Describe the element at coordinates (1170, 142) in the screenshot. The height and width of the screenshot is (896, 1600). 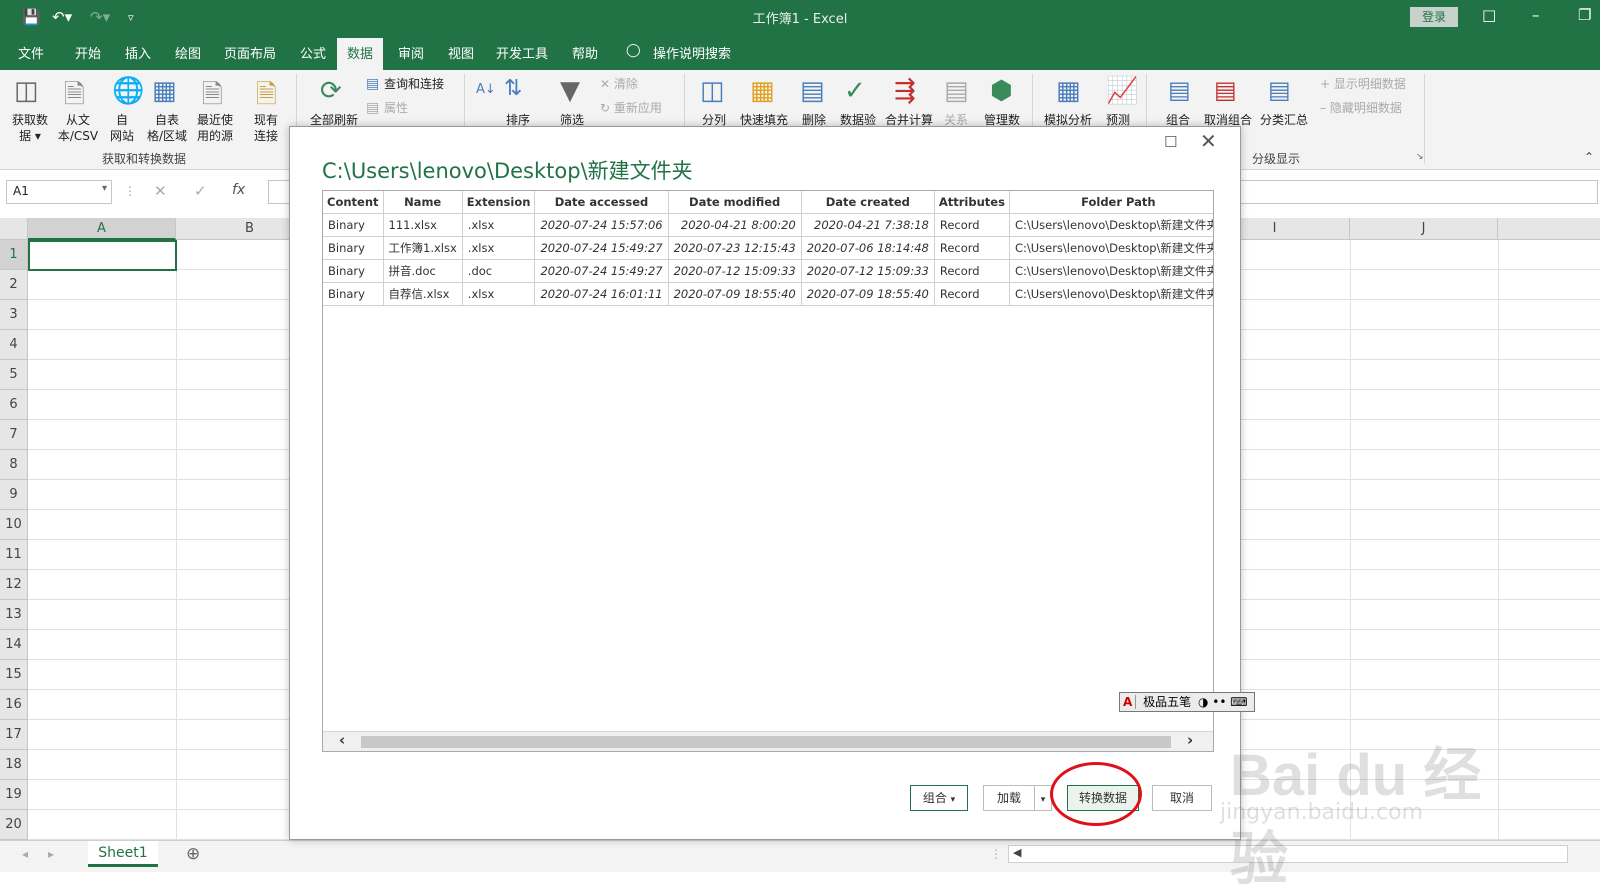
I see `maximize-icon: ☐` at that location.